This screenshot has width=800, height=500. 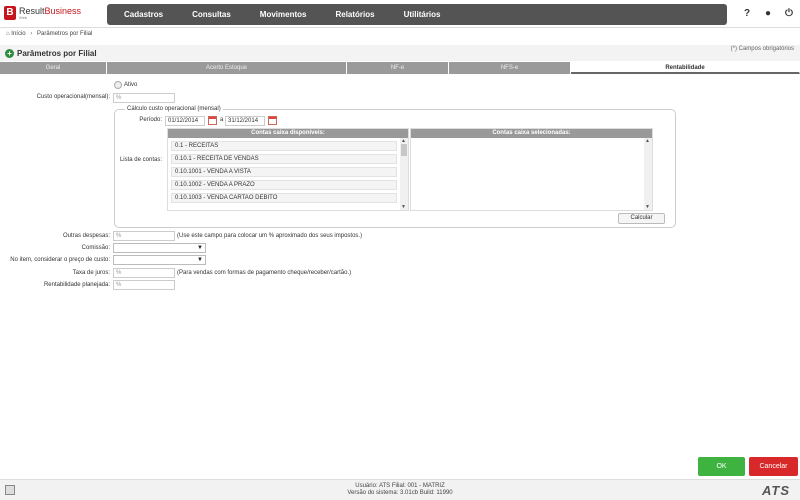 What do you see at coordinates (140, 160) in the screenshot?
I see `lista-label: Lista de contas:` at bounding box center [140, 160].